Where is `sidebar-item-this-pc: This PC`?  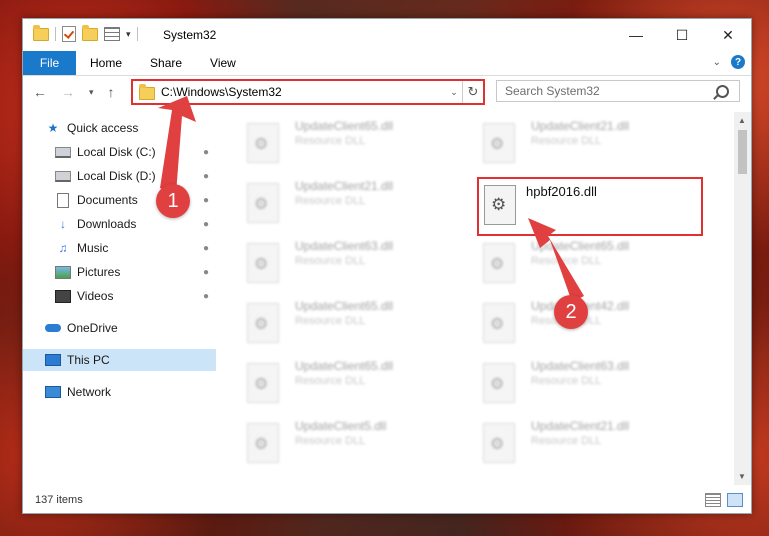
sidebar-item-this-pc: This PC is located at coordinates (119, 360).